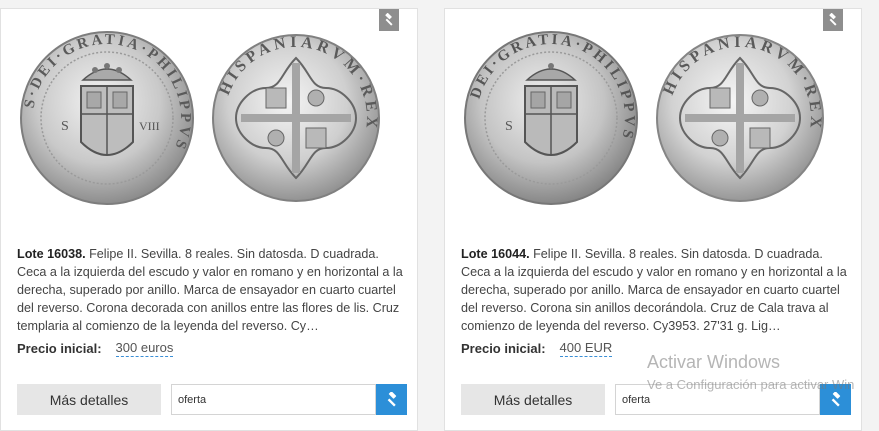 This screenshot has width=879, height=431. I want to click on price-row: Precio inicial: 300 euros, so click(95, 348).